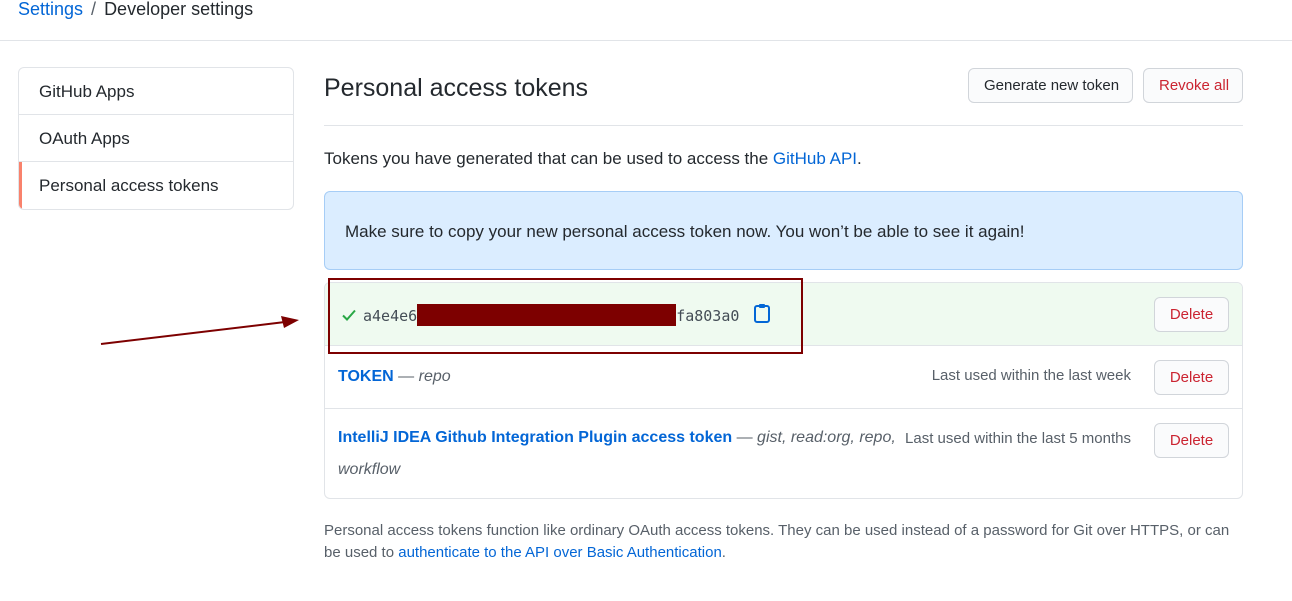 The width and height of the screenshot is (1292, 601). I want to click on github-api-link: GitHub API, so click(815, 158).